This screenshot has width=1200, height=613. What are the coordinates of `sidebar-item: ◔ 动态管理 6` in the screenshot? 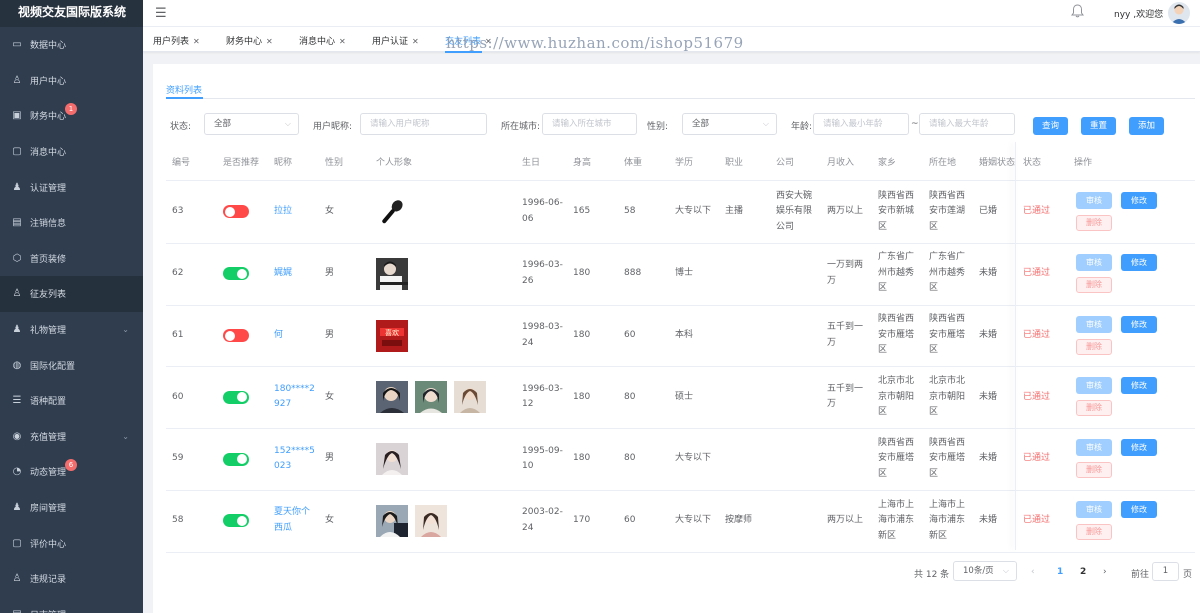 It's located at (71, 472).